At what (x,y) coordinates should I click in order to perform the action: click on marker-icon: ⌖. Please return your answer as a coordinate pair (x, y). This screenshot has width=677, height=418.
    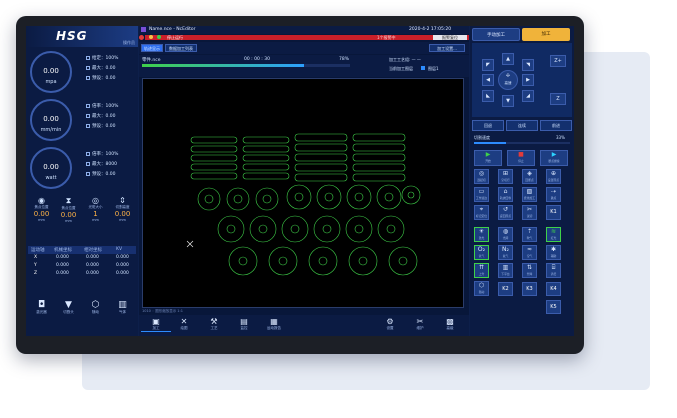
    Looking at the image, I should click on (481, 209).